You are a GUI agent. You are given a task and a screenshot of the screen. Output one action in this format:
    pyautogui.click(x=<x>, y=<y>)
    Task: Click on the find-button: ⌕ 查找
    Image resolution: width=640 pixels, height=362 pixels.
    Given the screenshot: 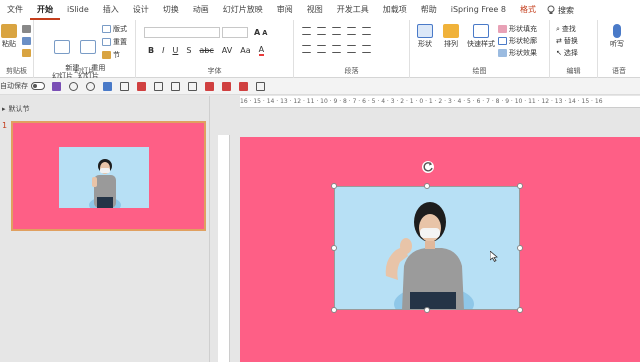 What is the action you would take?
    pyautogui.click(x=566, y=29)
    